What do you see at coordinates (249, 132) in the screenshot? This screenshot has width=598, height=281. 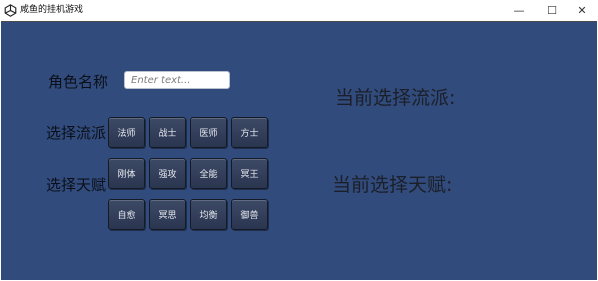 I see `school-button-taoist: 方士` at bounding box center [249, 132].